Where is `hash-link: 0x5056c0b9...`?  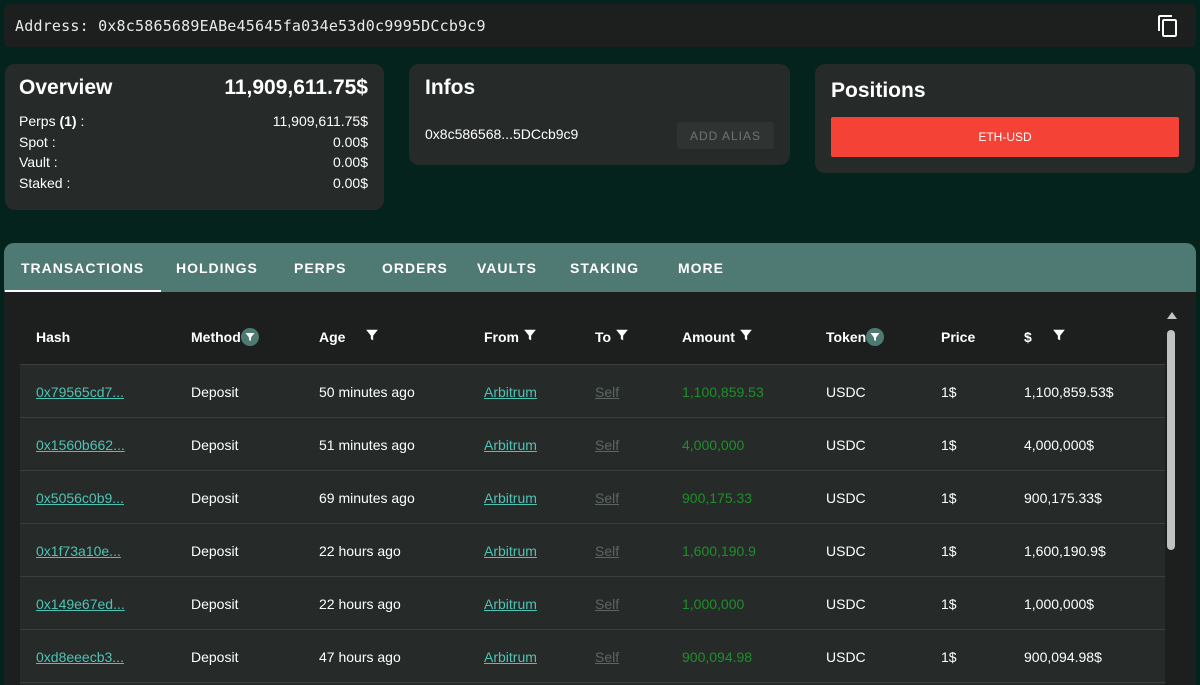
hash-link: 0x5056c0b9... is located at coordinates (80, 498).